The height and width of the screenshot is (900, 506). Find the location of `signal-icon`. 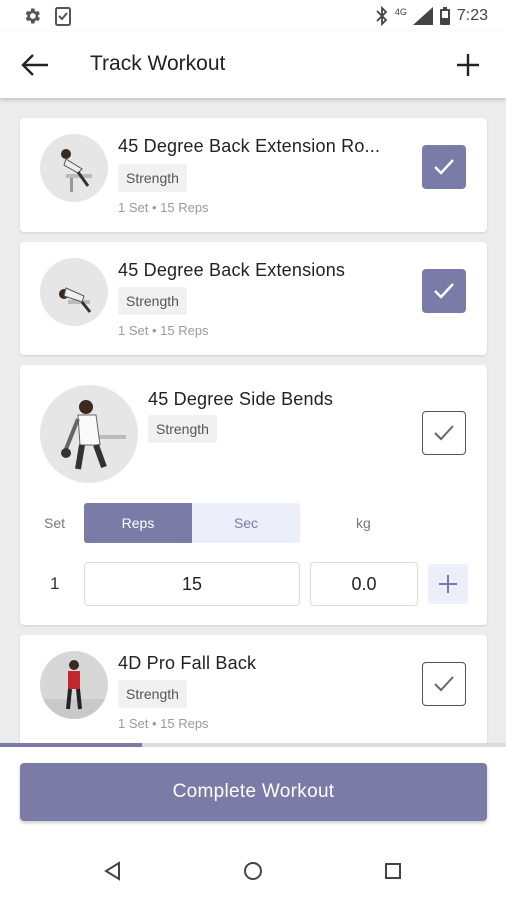

signal-icon is located at coordinates (422, 16).